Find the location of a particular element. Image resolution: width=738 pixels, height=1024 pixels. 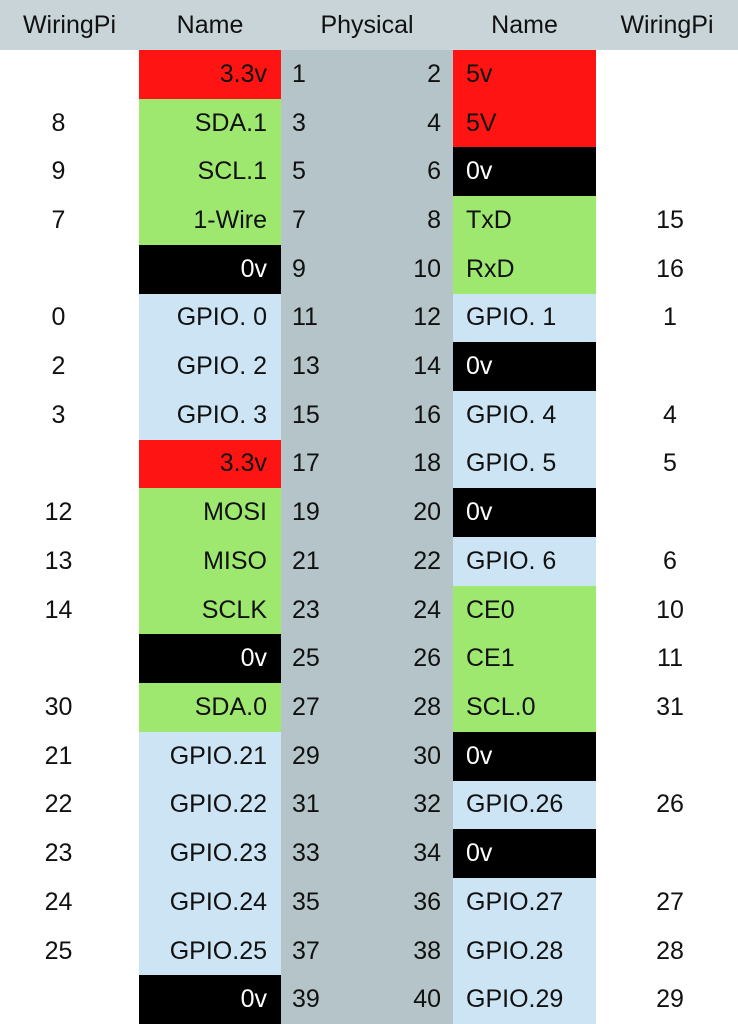

name-right-cell: GPIO. 6 is located at coordinates (524, 561).